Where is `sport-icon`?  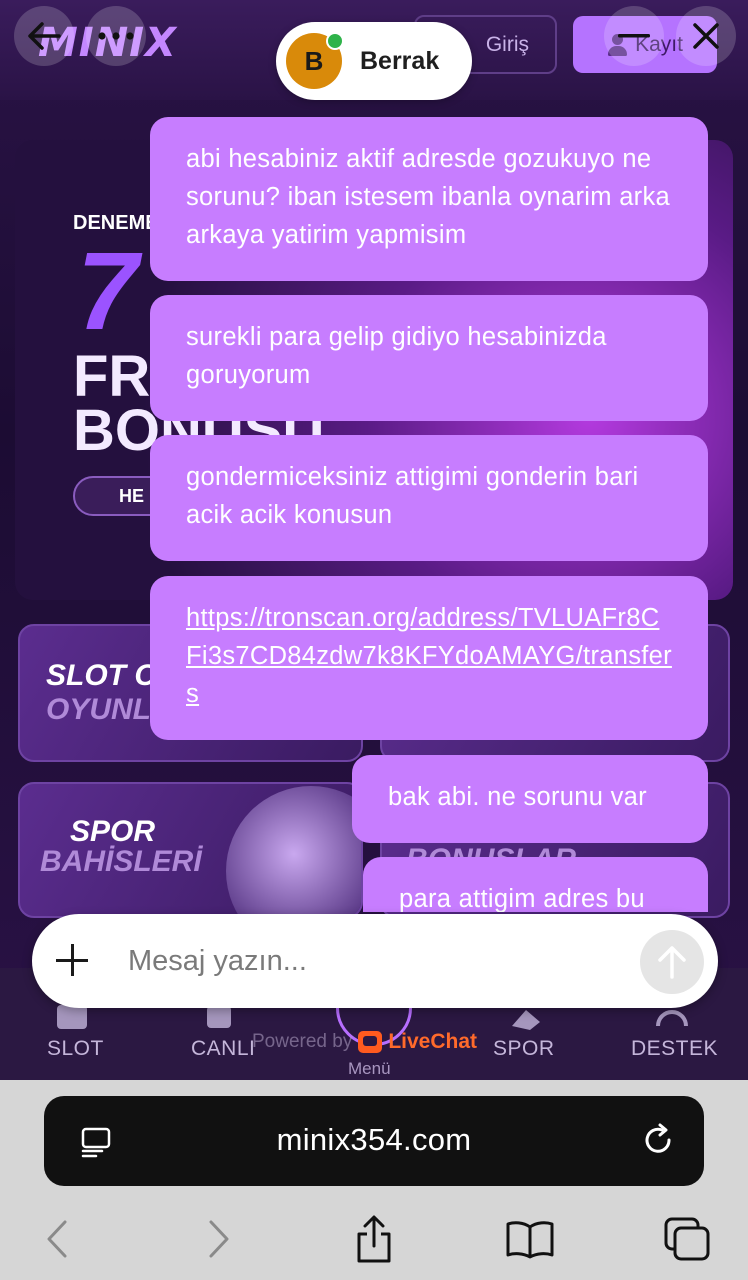
sport-icon is located at coordinates (526, 1020).